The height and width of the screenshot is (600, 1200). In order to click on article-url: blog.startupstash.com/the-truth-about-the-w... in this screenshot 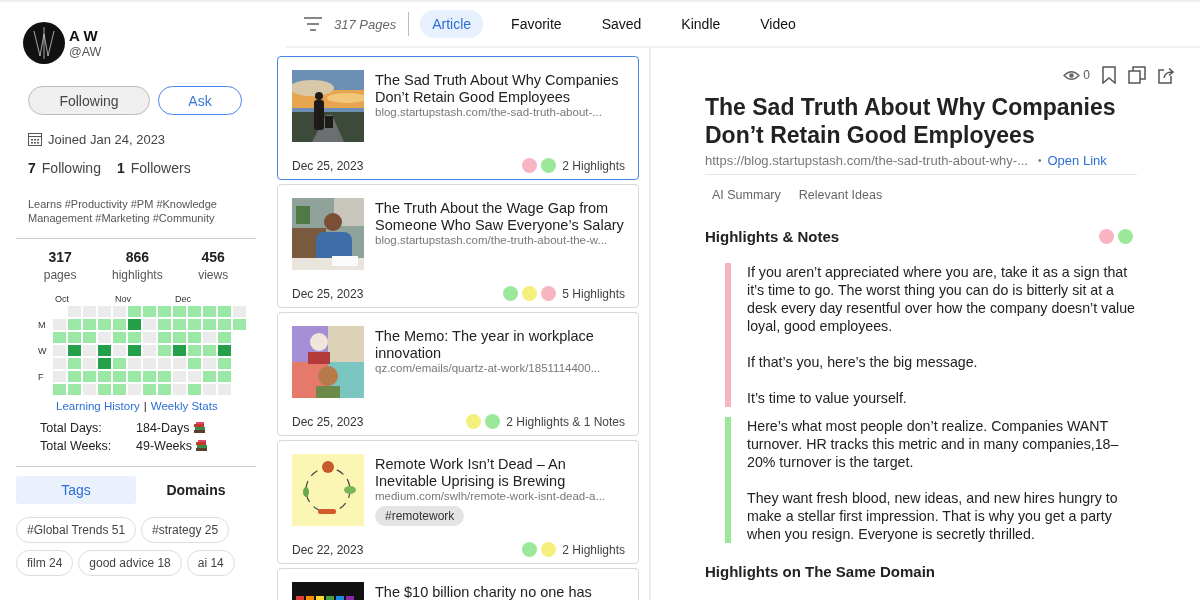, I will do `click(491, 240)`.